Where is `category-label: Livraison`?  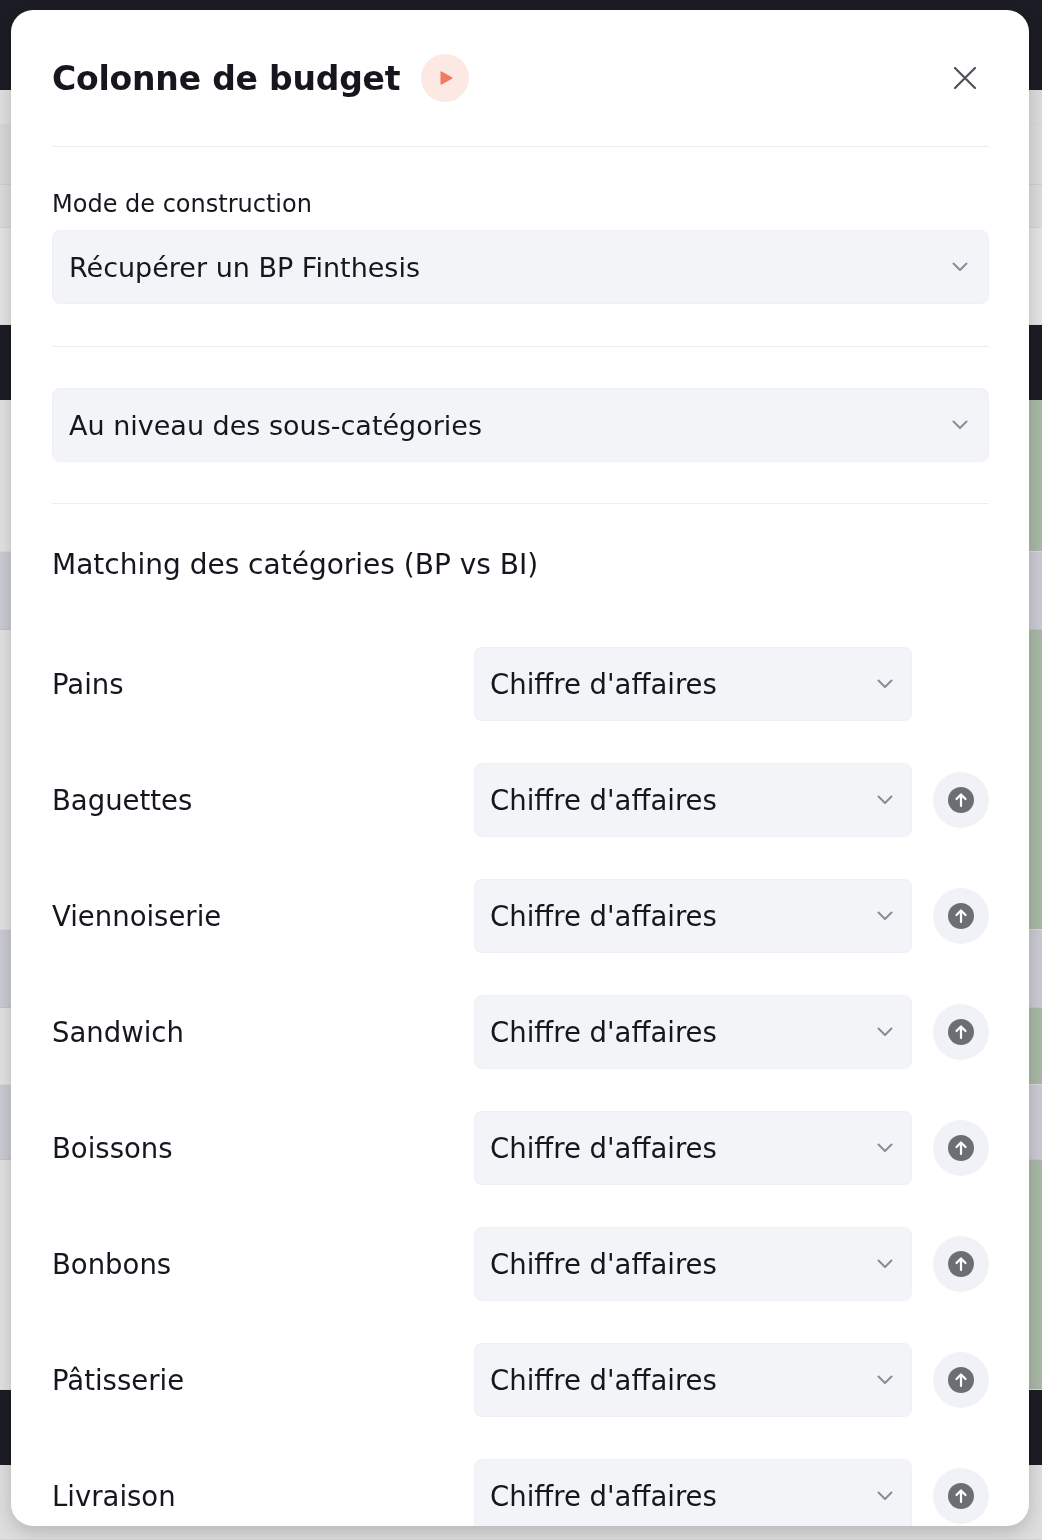
category-label: Livraison is located at coordinates (114, 1496).